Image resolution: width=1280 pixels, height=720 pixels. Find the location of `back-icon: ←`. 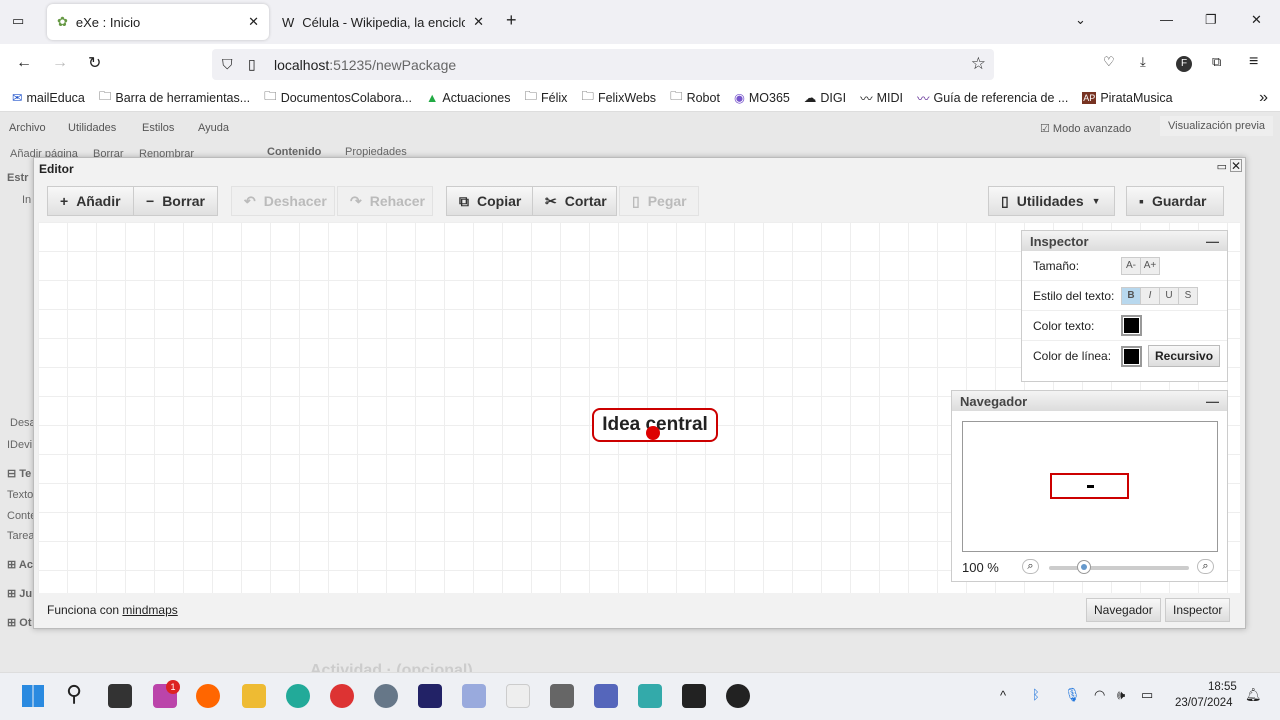

back-icon: ← is located at coordinates (24, 63).